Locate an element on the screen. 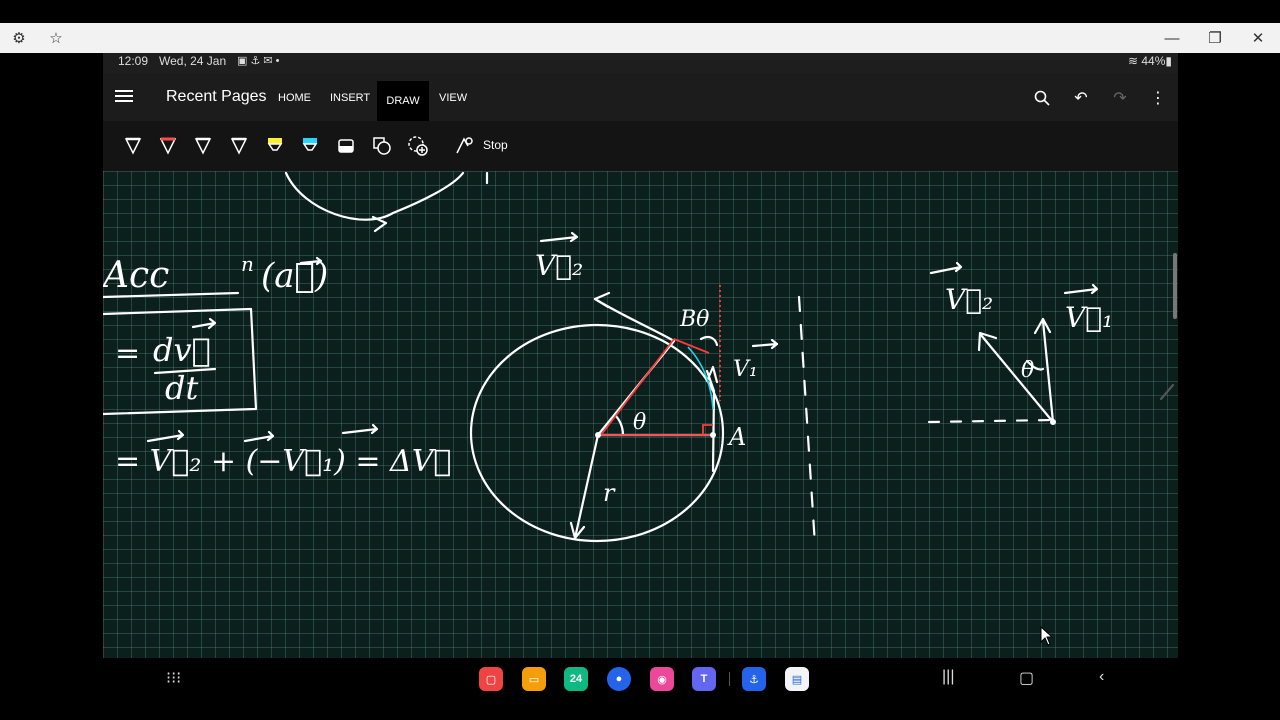 This screenshot has height=720, width=1280. messages-app-icon: ● is located at coordinates (619, 679).